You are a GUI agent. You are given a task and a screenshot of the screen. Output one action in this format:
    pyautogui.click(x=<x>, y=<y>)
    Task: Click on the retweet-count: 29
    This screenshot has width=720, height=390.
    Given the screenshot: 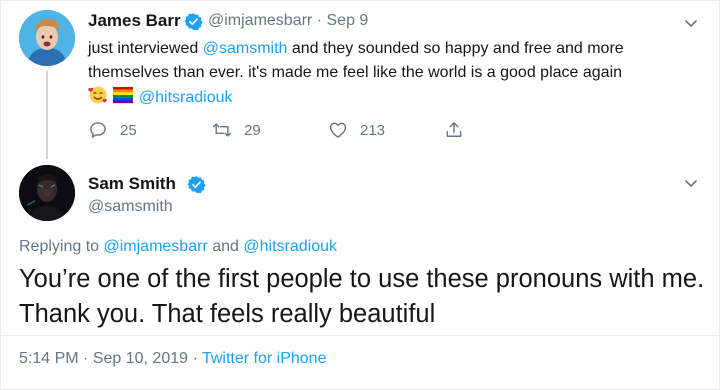 What is the action you would take?
    pyautogui.click(x=252, y=130)
    